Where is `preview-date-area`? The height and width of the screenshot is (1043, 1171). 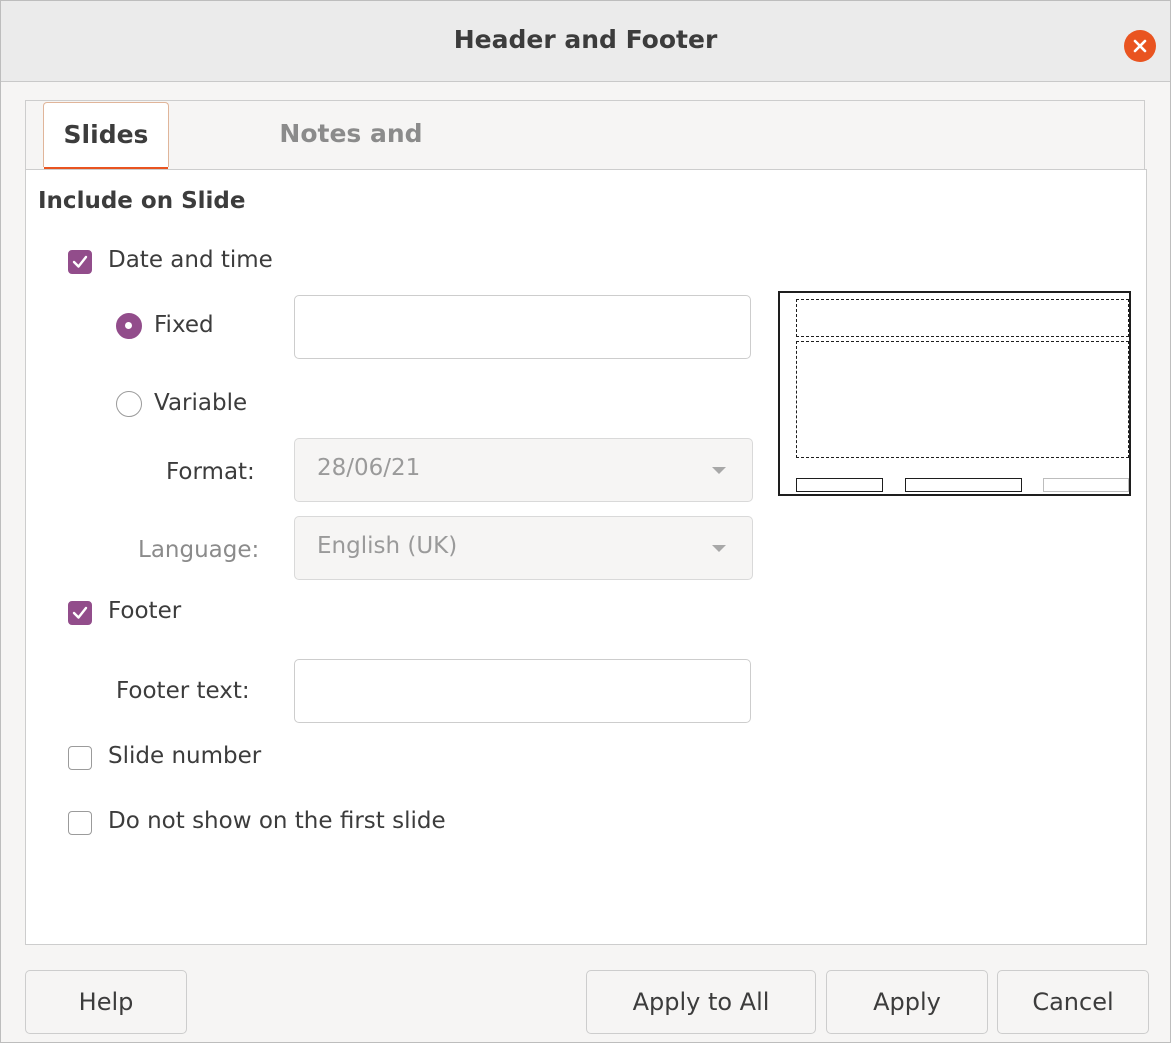
preview-date-area is located at coordinates (839, 485).